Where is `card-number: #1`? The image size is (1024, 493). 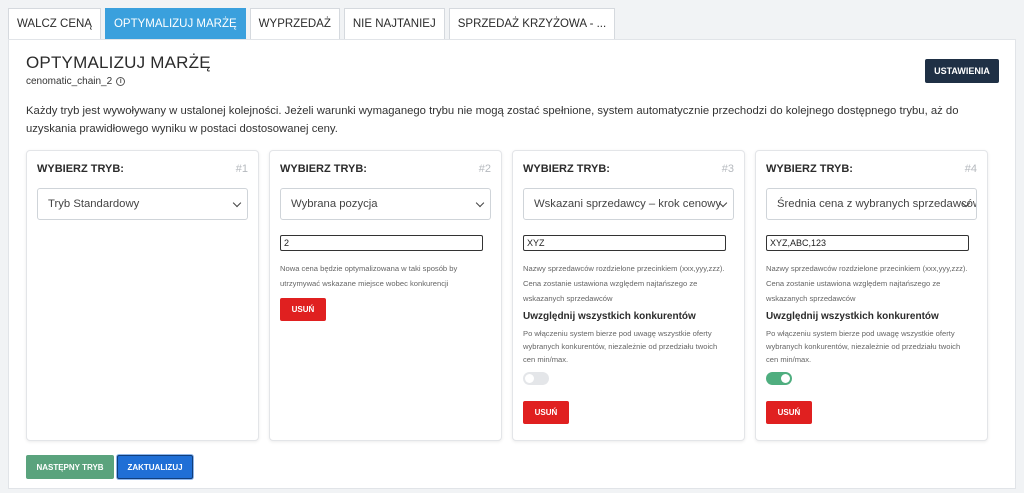
card-number: #1 is located at coordinates (241, 169).